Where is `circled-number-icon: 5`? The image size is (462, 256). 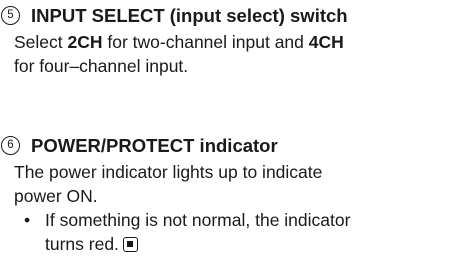 circled-number-icon: 5 is located at coordinates (10, 15).